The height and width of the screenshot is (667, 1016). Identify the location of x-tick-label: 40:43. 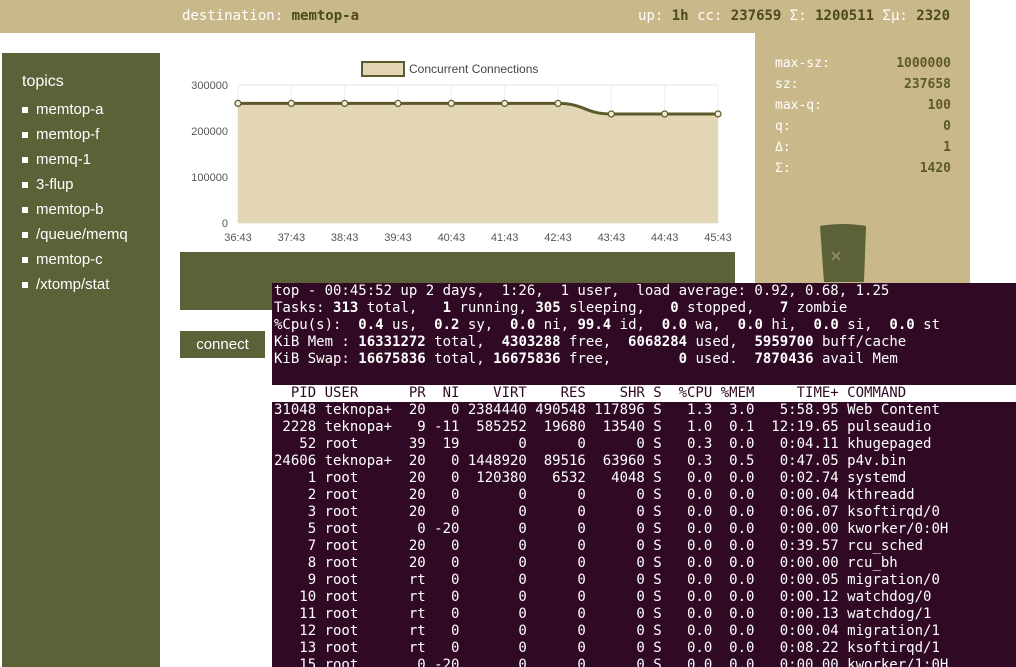
(452, 238).